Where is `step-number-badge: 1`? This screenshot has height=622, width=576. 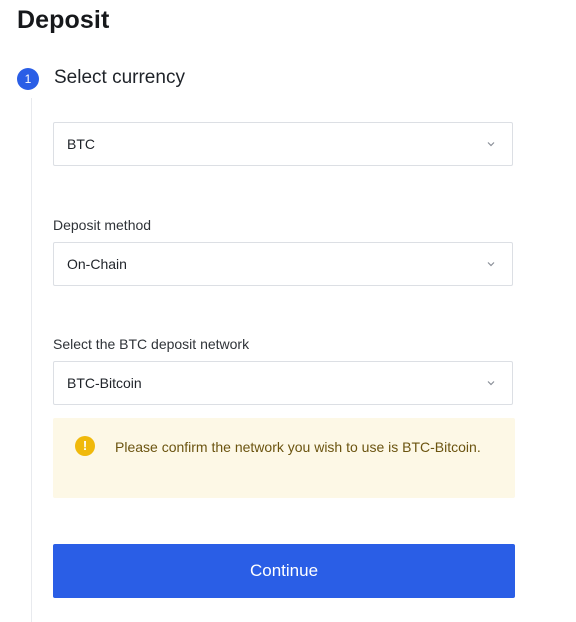
step-number-badge: 1 is located at coordinates (28, 79).